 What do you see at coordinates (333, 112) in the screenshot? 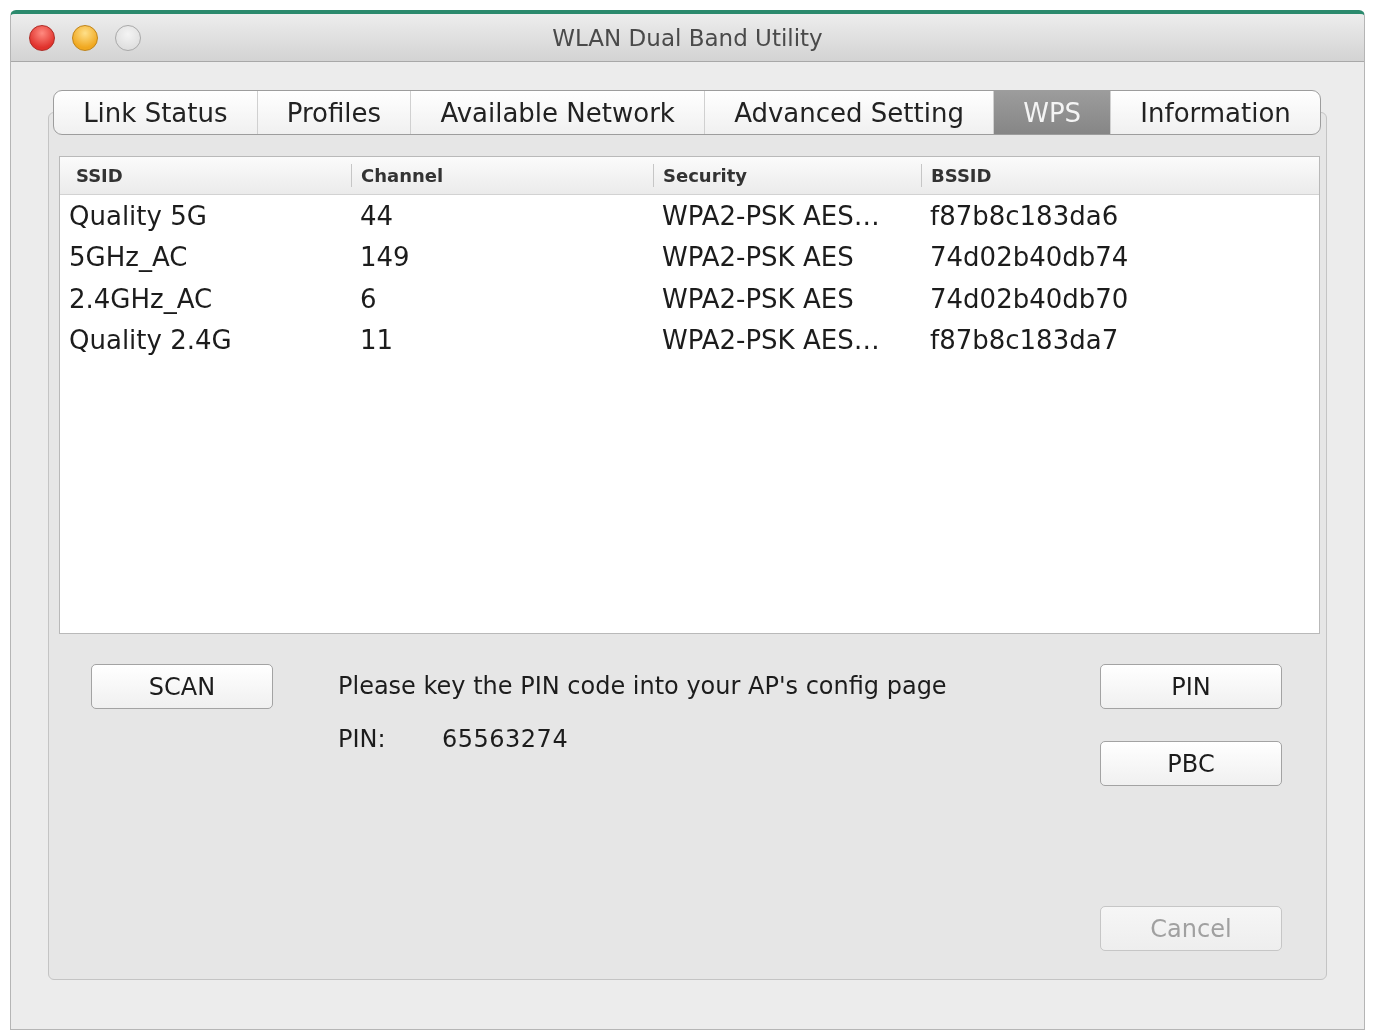
I see `tab: Profiles` at bounding box center [333, 112].